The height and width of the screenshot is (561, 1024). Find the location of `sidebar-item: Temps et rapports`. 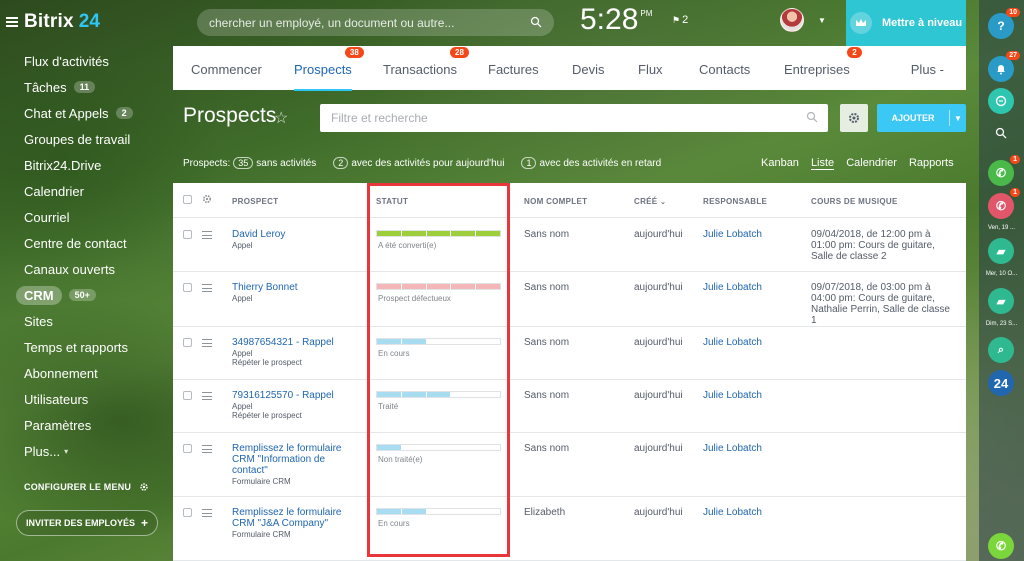

sidebar-item: Temps et rapports is located at coordinates (96, 347).